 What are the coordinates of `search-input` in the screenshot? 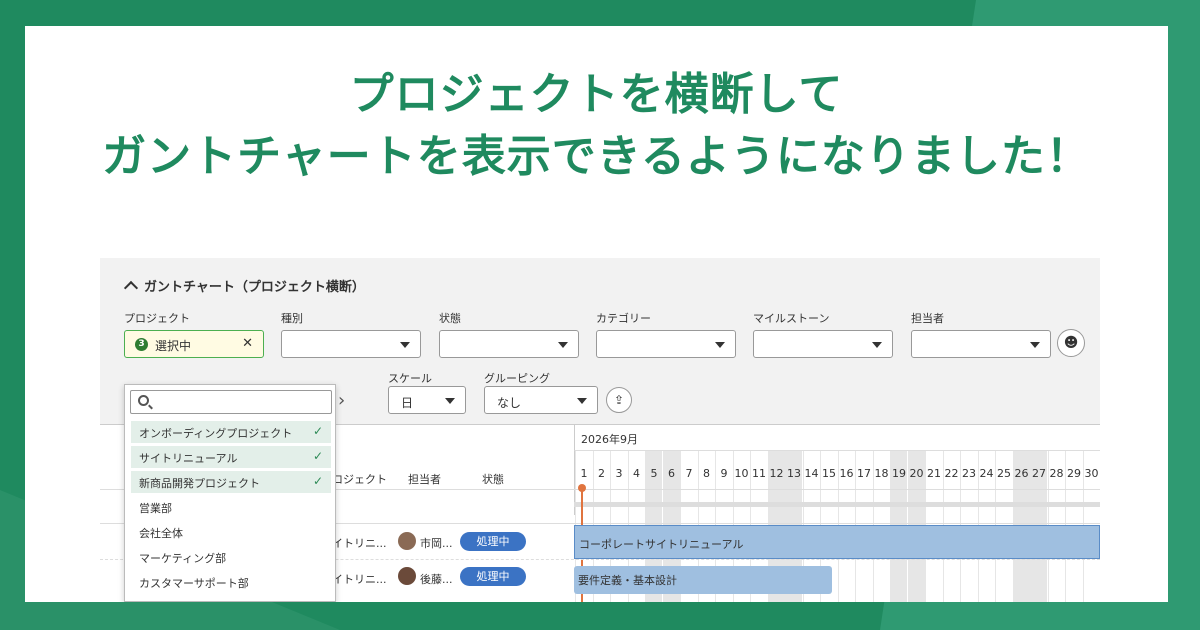 It's located at (231, 402).